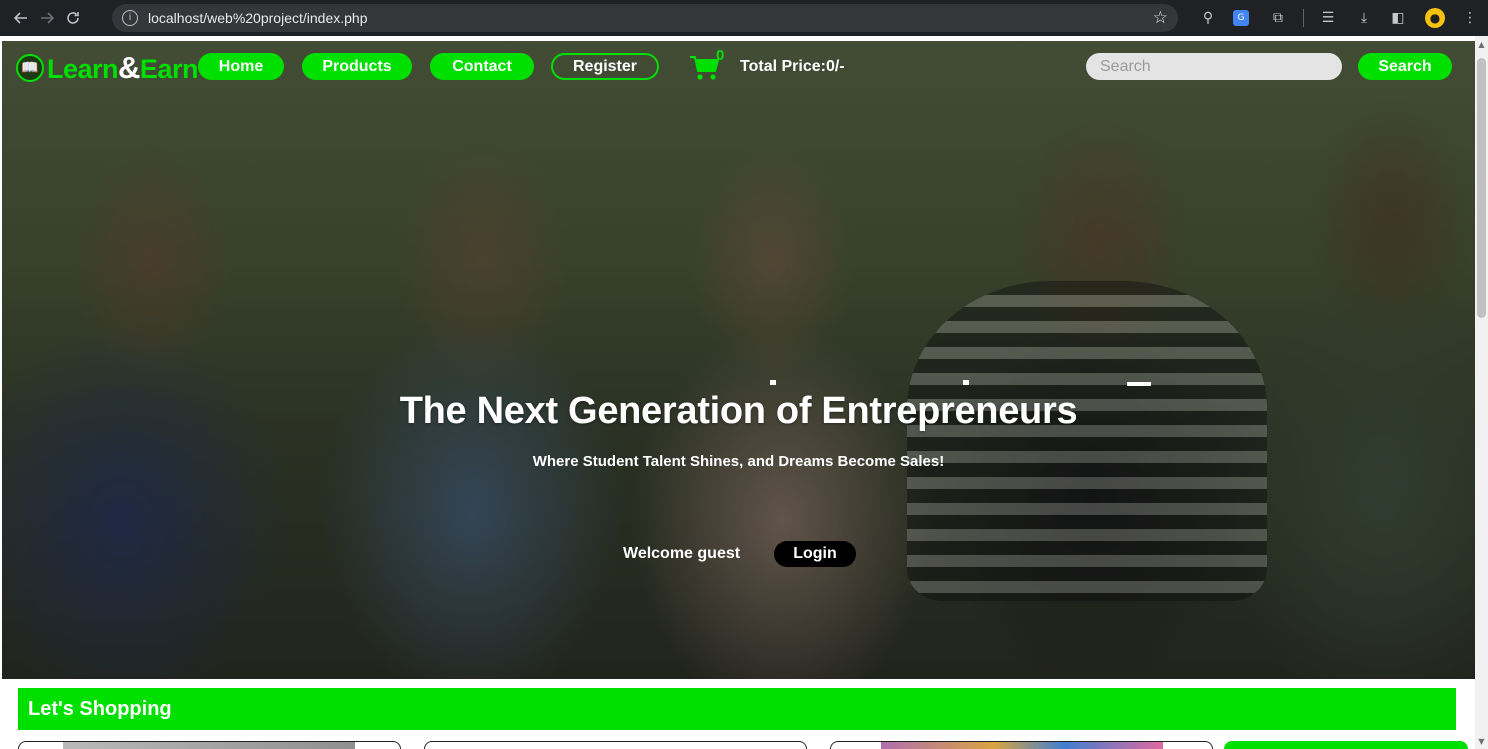 Image resolution: width=1488 pixels, height=749 pixels. I want to click on arrow-right-icon, so click(47, 18).